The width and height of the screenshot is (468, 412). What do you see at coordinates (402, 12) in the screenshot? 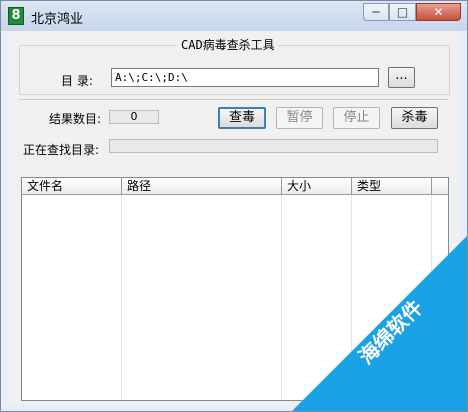
I see `maximize-button: □` at bounding box center [402, 12].